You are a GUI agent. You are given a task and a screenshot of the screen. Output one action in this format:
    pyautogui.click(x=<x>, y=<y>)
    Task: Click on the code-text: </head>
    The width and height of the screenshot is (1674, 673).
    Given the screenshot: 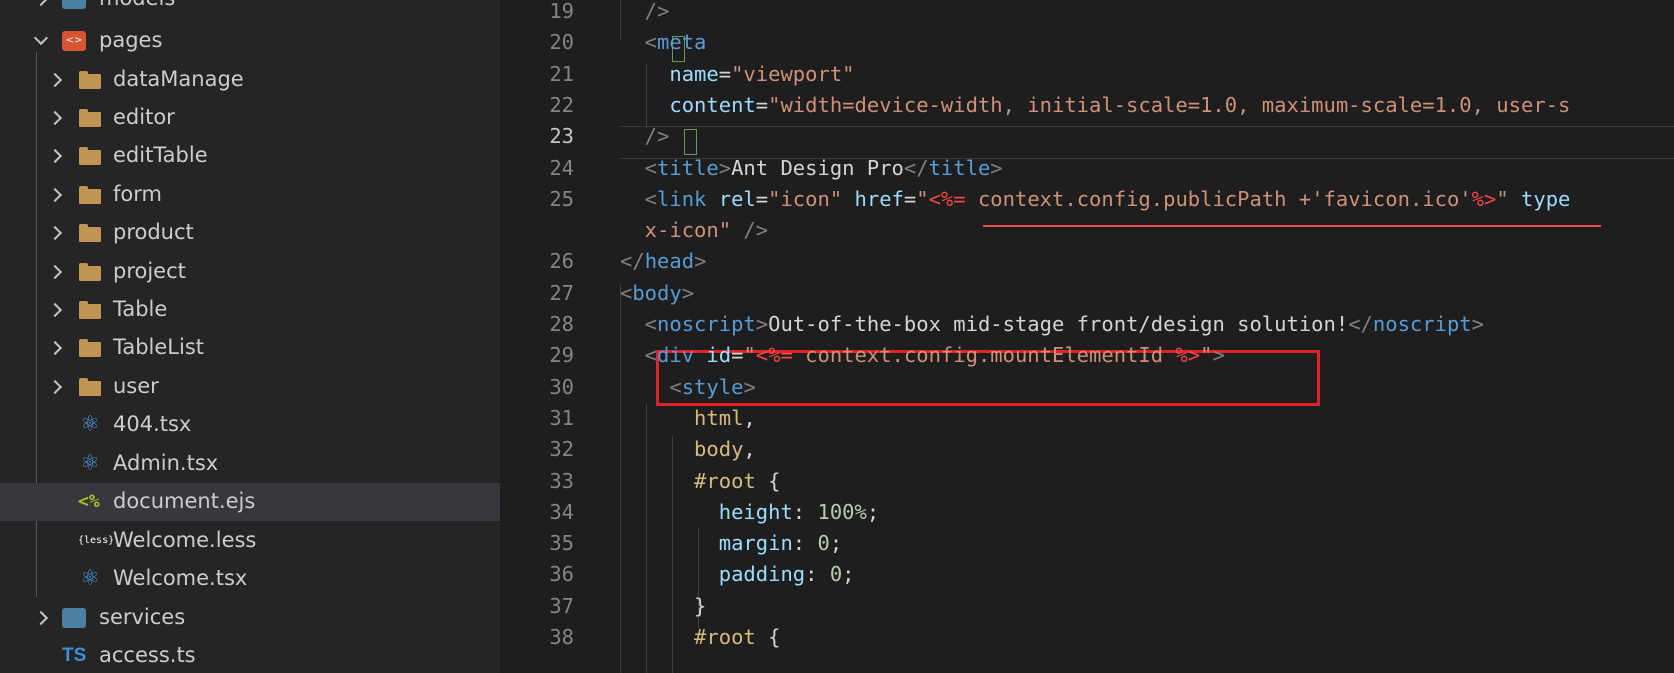 What is the action you would take?
    pyautogui.click(x=663, y=261)
    